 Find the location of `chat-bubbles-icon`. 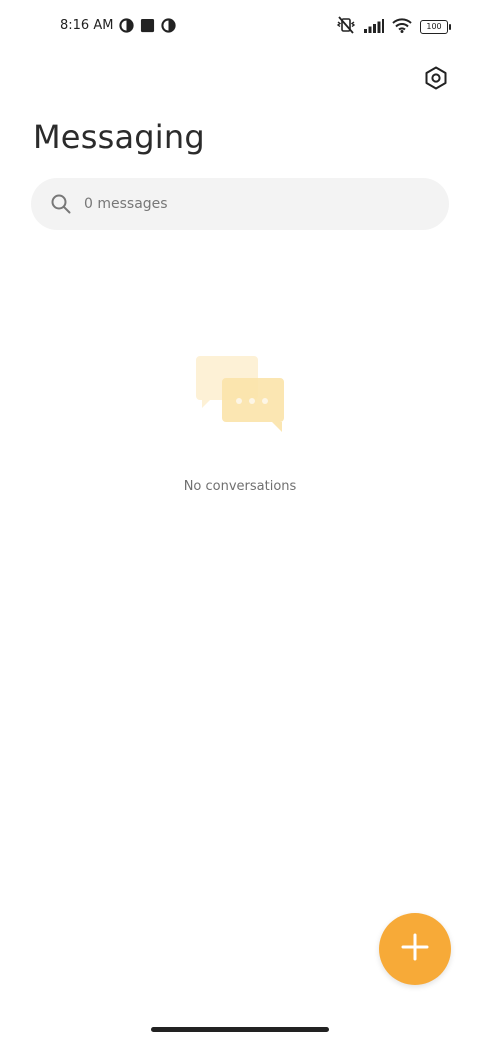

chat-bubbles-icon is located at coordinates (241, 398).